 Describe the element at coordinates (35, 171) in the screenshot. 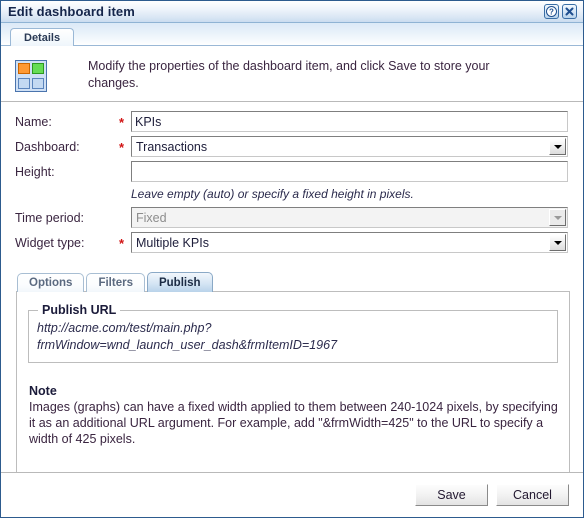

I see `label-height: Height:` at that location.